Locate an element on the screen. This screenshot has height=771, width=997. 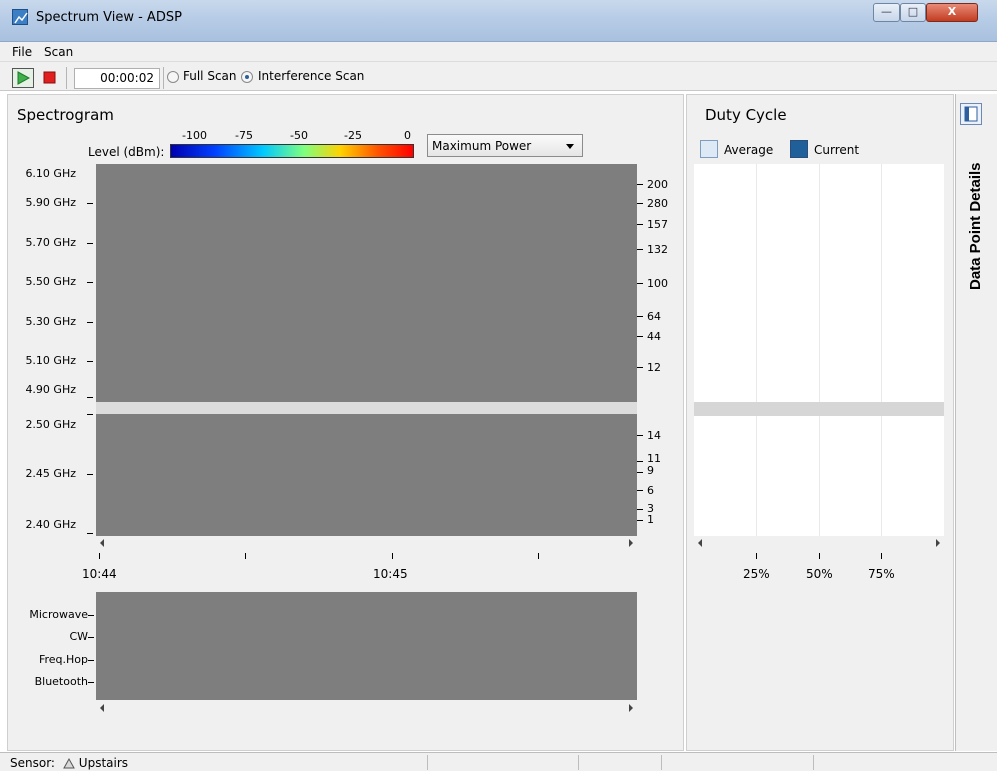
data-point-details-label: Data Point Details is located at coordinates (975, 237).